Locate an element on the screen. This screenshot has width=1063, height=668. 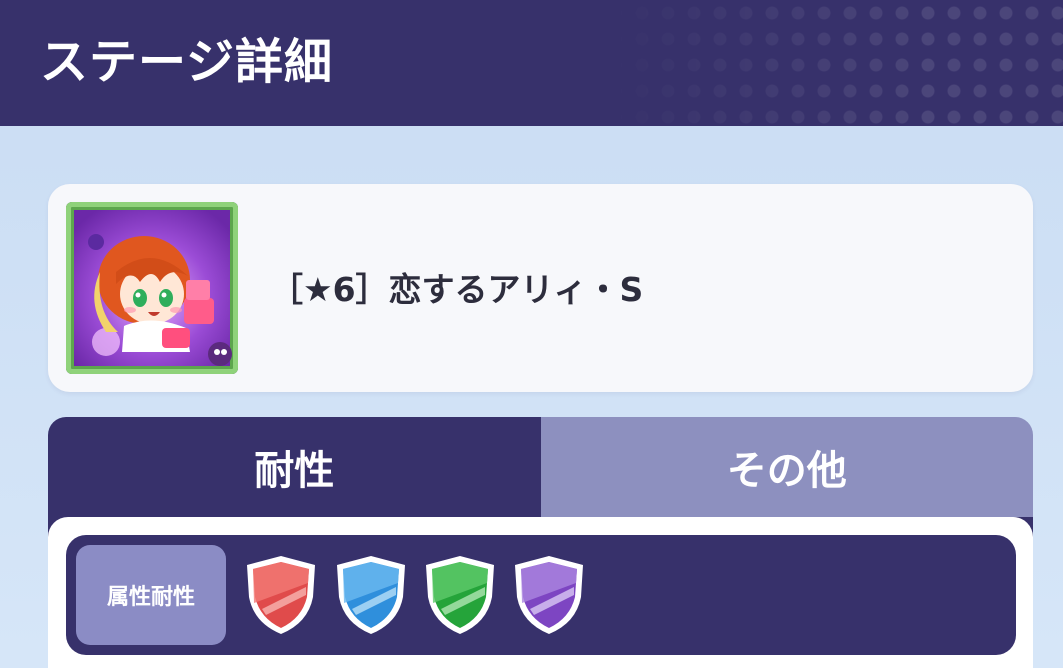
tab-bar: 耐性 その他 is located at coordinates (540, 467).